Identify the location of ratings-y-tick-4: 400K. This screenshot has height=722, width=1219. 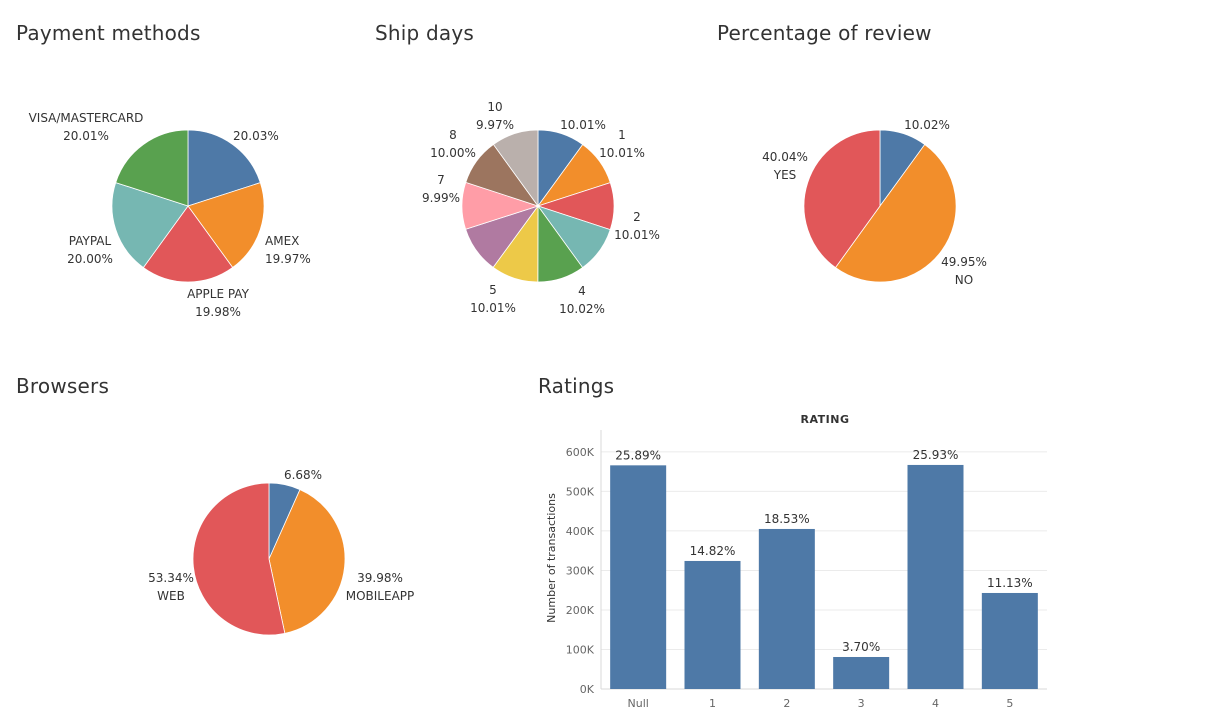
(580, 531).